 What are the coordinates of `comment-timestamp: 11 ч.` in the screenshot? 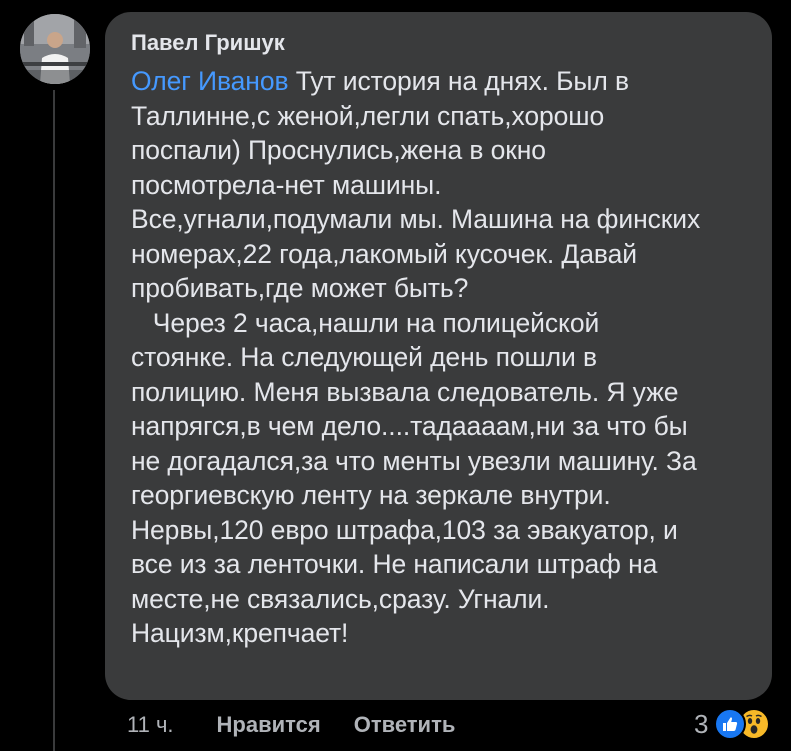 It's located at (150, 725).